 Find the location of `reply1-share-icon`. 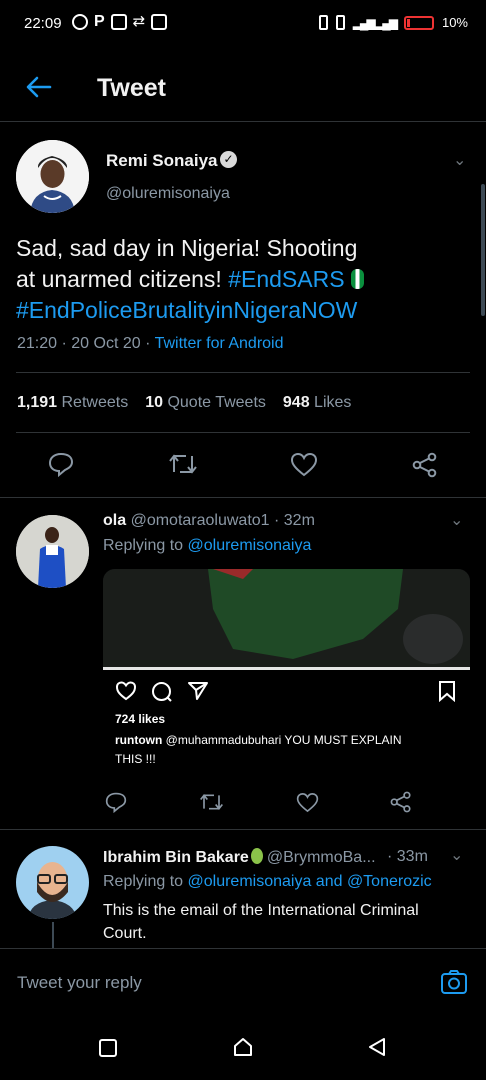

reply1-share-icon is located at coordinates (401, 802).